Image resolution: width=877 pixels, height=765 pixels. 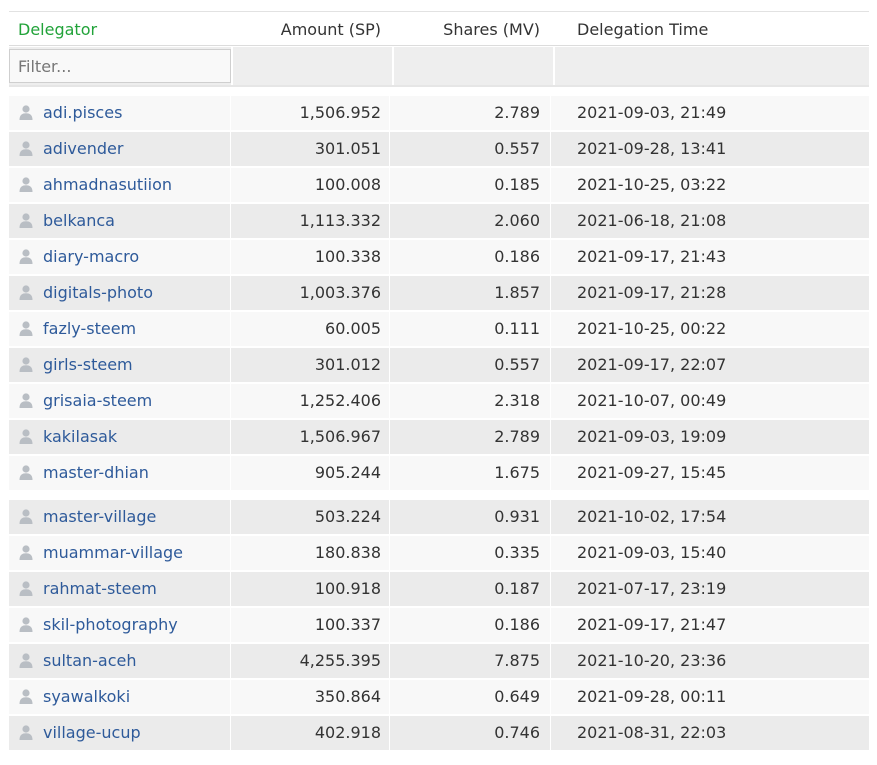 What do you see at coordinates (652, 696) in the screenshot?
I see `time-cell: 2021-09-28, 00:11` at bounding box center [652, 696].